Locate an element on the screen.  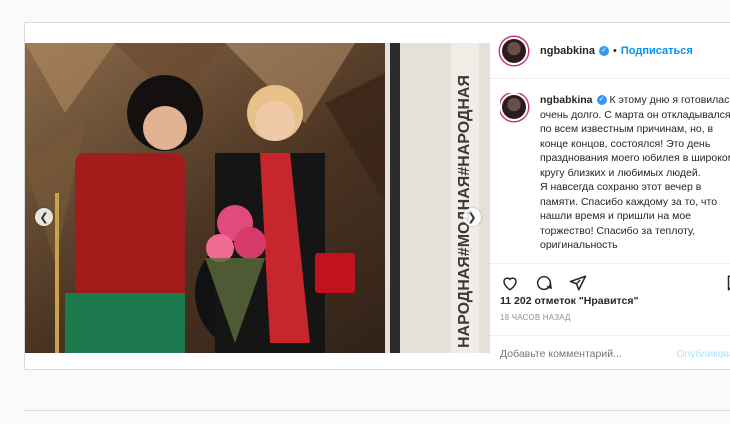
comment-form: Опубликовать is located at coordinates (610, 353).